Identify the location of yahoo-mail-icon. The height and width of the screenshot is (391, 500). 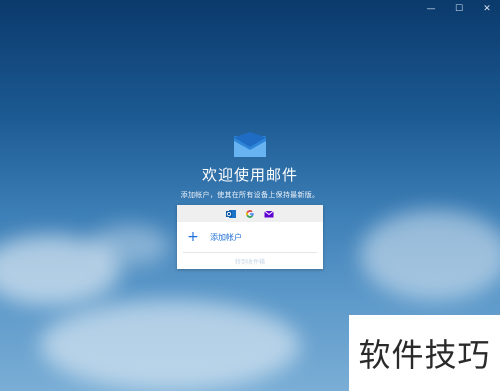
(269, 214).